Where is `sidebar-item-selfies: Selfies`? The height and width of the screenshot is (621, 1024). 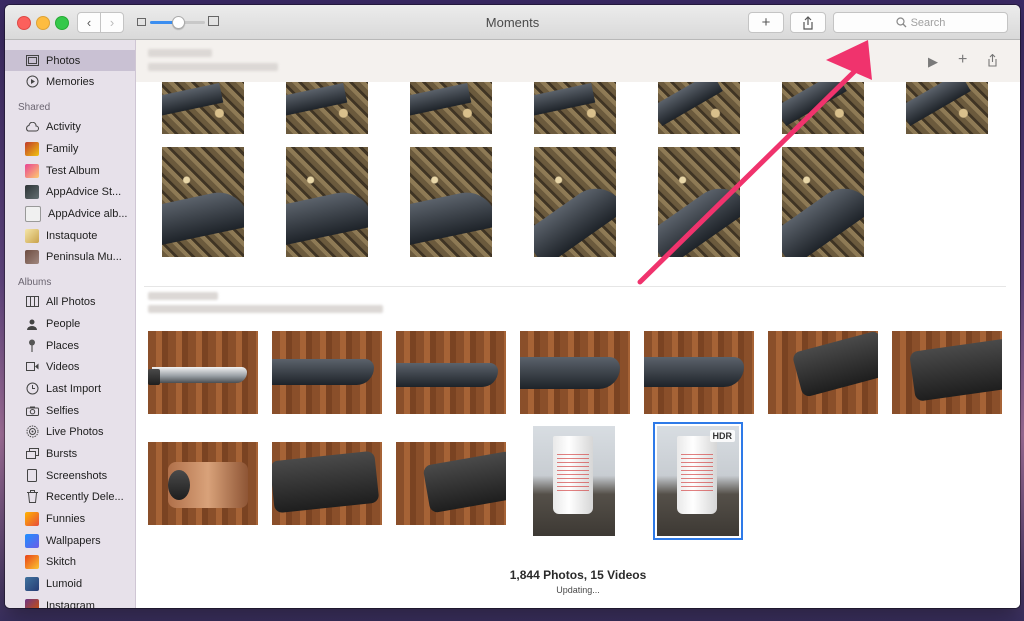
sidebar-item-selfies: Selfies is located at coordinates (70, 410).